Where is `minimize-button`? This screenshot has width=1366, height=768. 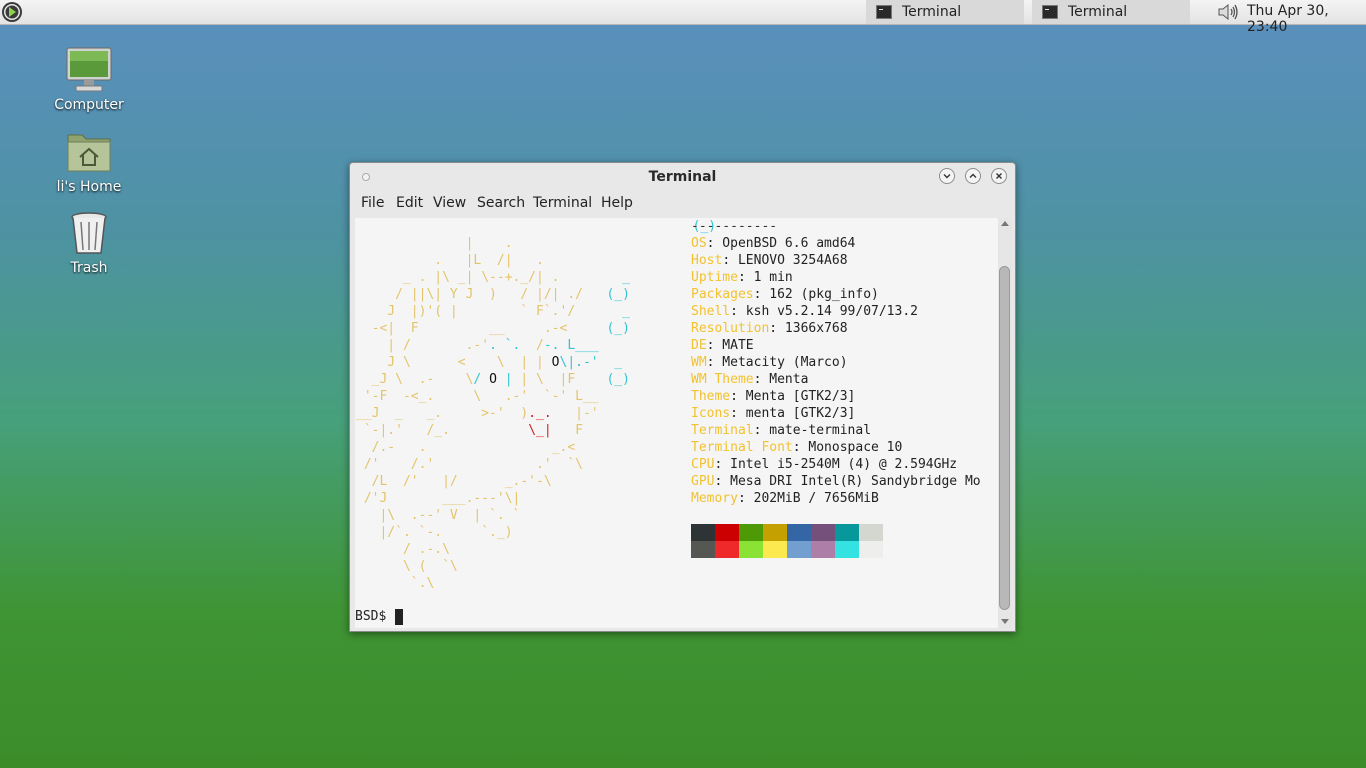
minimize-button is located at coordinates (947, 176).